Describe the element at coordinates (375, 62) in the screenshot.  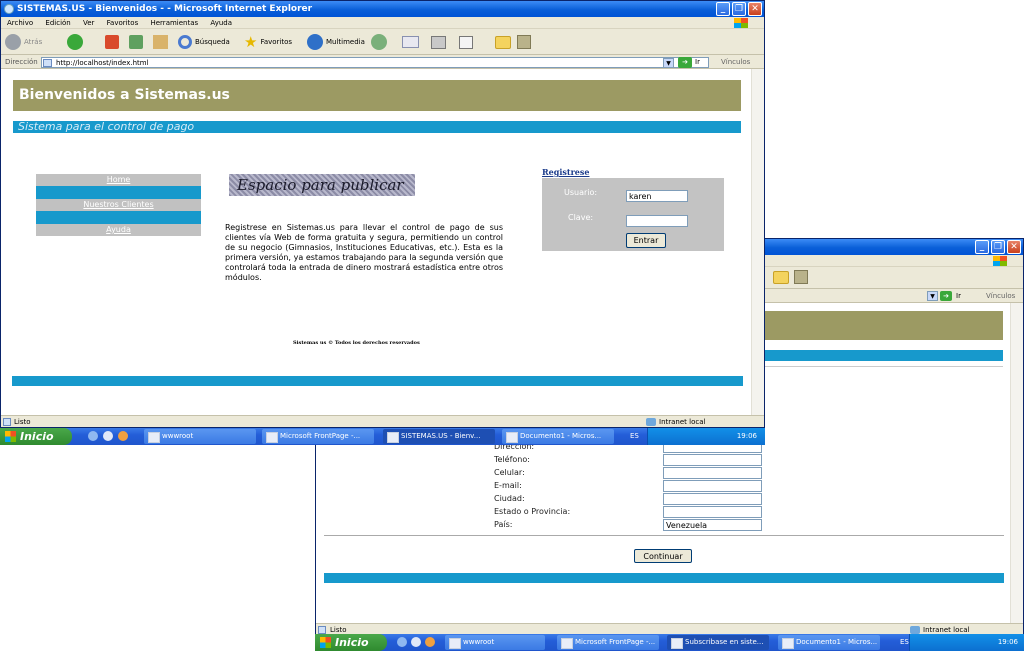
I see `address-input: http://localhost/index.html` at that location.